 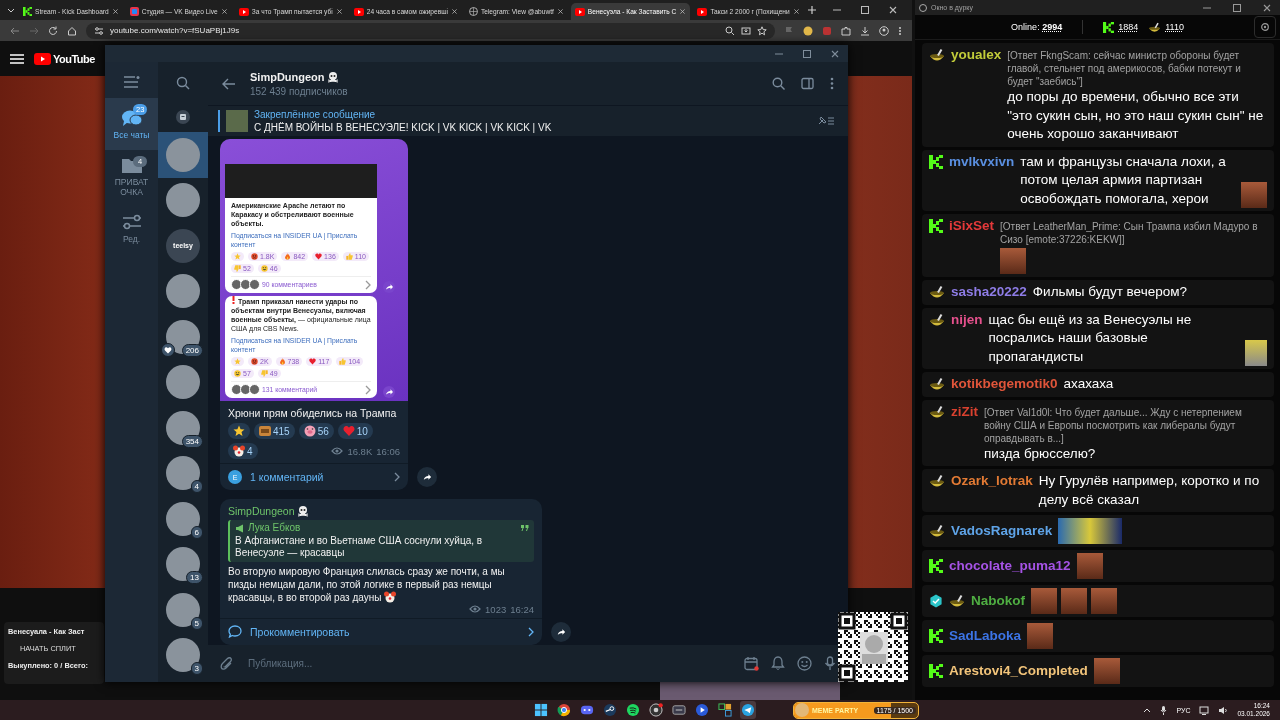 I want to click on network-icon, so click(x=1204, y=710).